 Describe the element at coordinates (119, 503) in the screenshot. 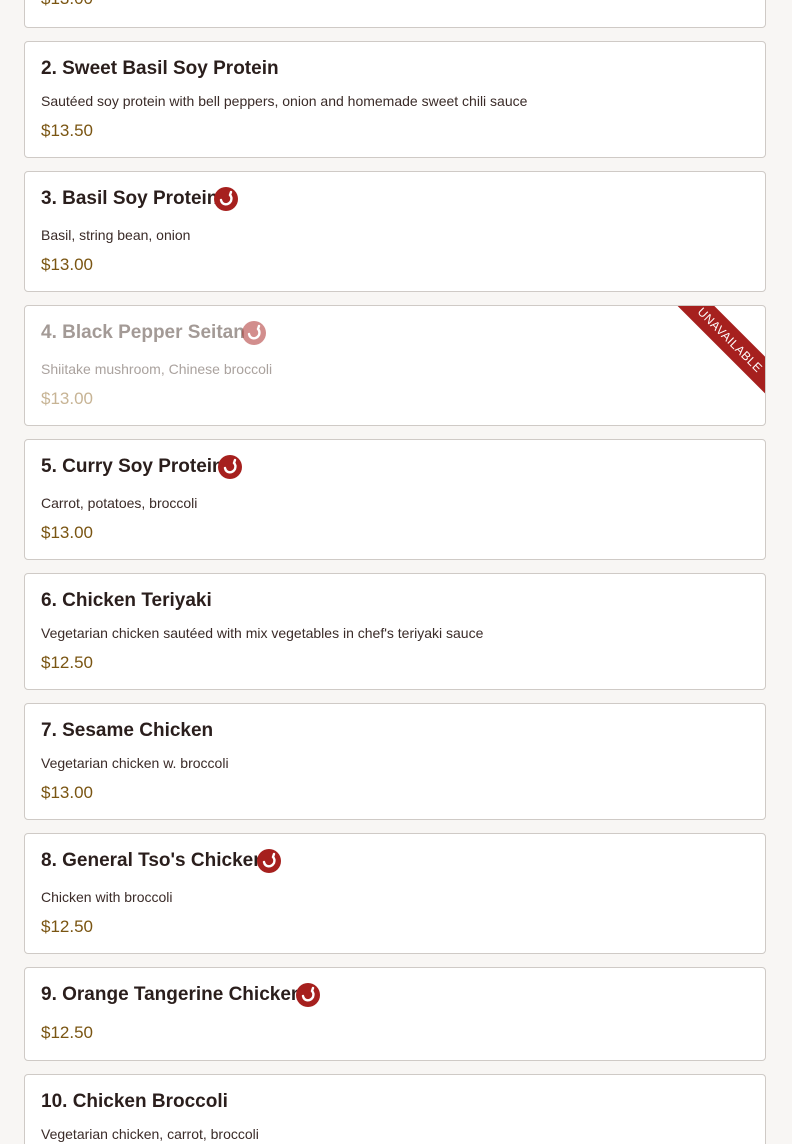

I see `item-description: Carrot, potatoes, broccoli` at that location.